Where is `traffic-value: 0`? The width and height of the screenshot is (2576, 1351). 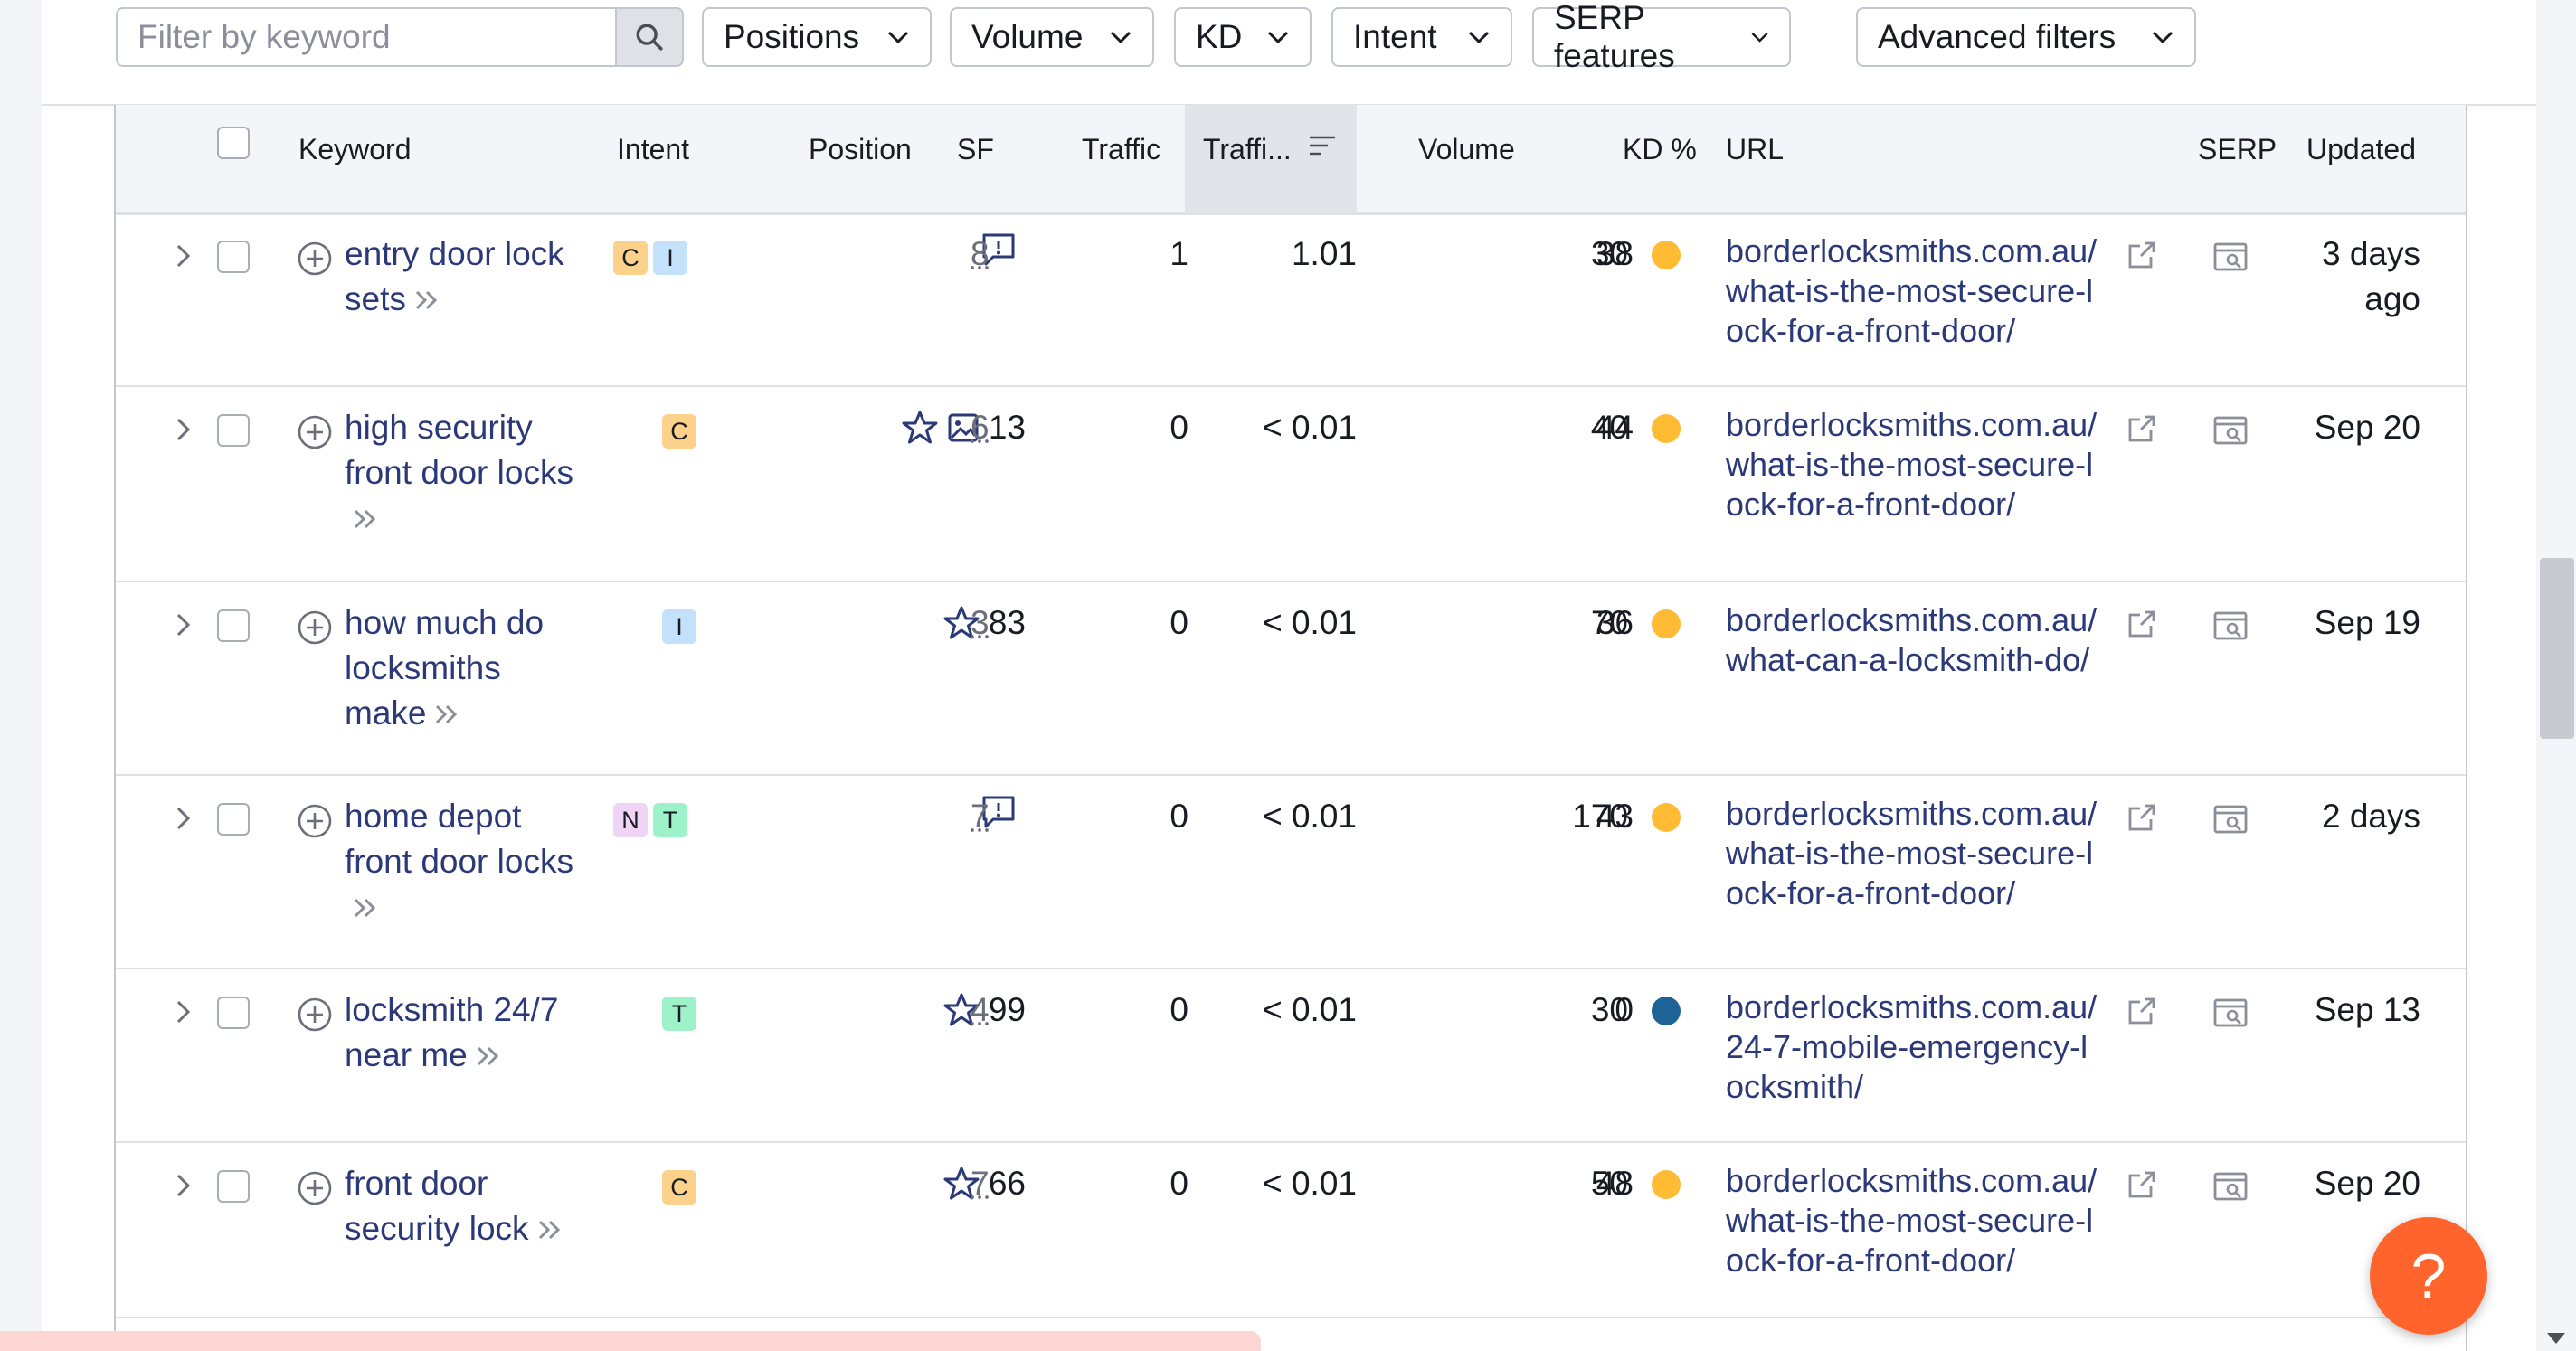 traffic-value: 0 is located at coordinates (1180, 428).